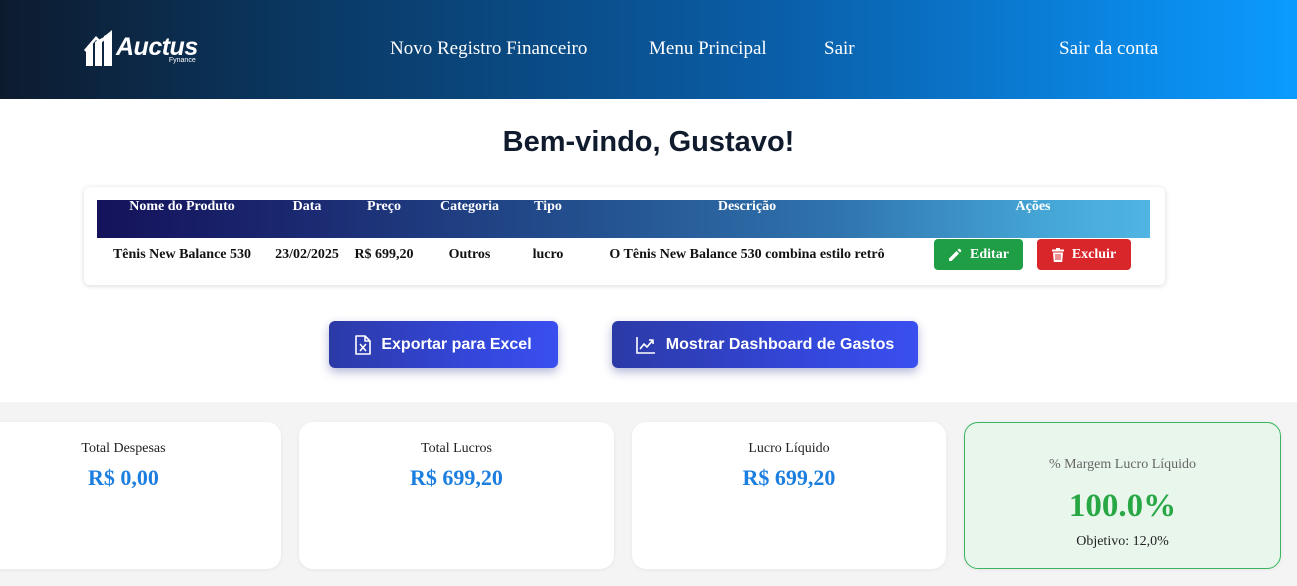  What do you see at coordinates (747, 206) in the screenshot?
I see `column-header-descricao: Descrição` at bounding box center [747, 206].